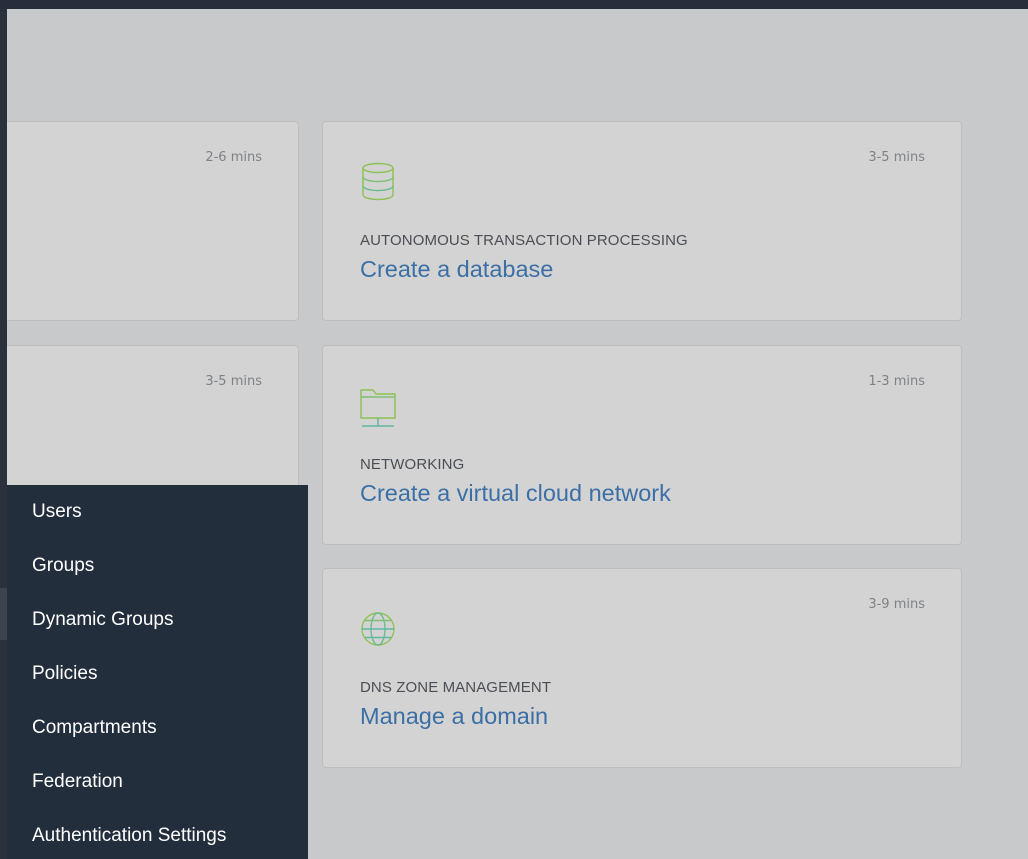 The width and height of the screenshot is (1028, 859). What do you see at coordinates (456, 269) in the screenshot?
I see `create-database-link: Create a database` at bounding box center [456, 269].